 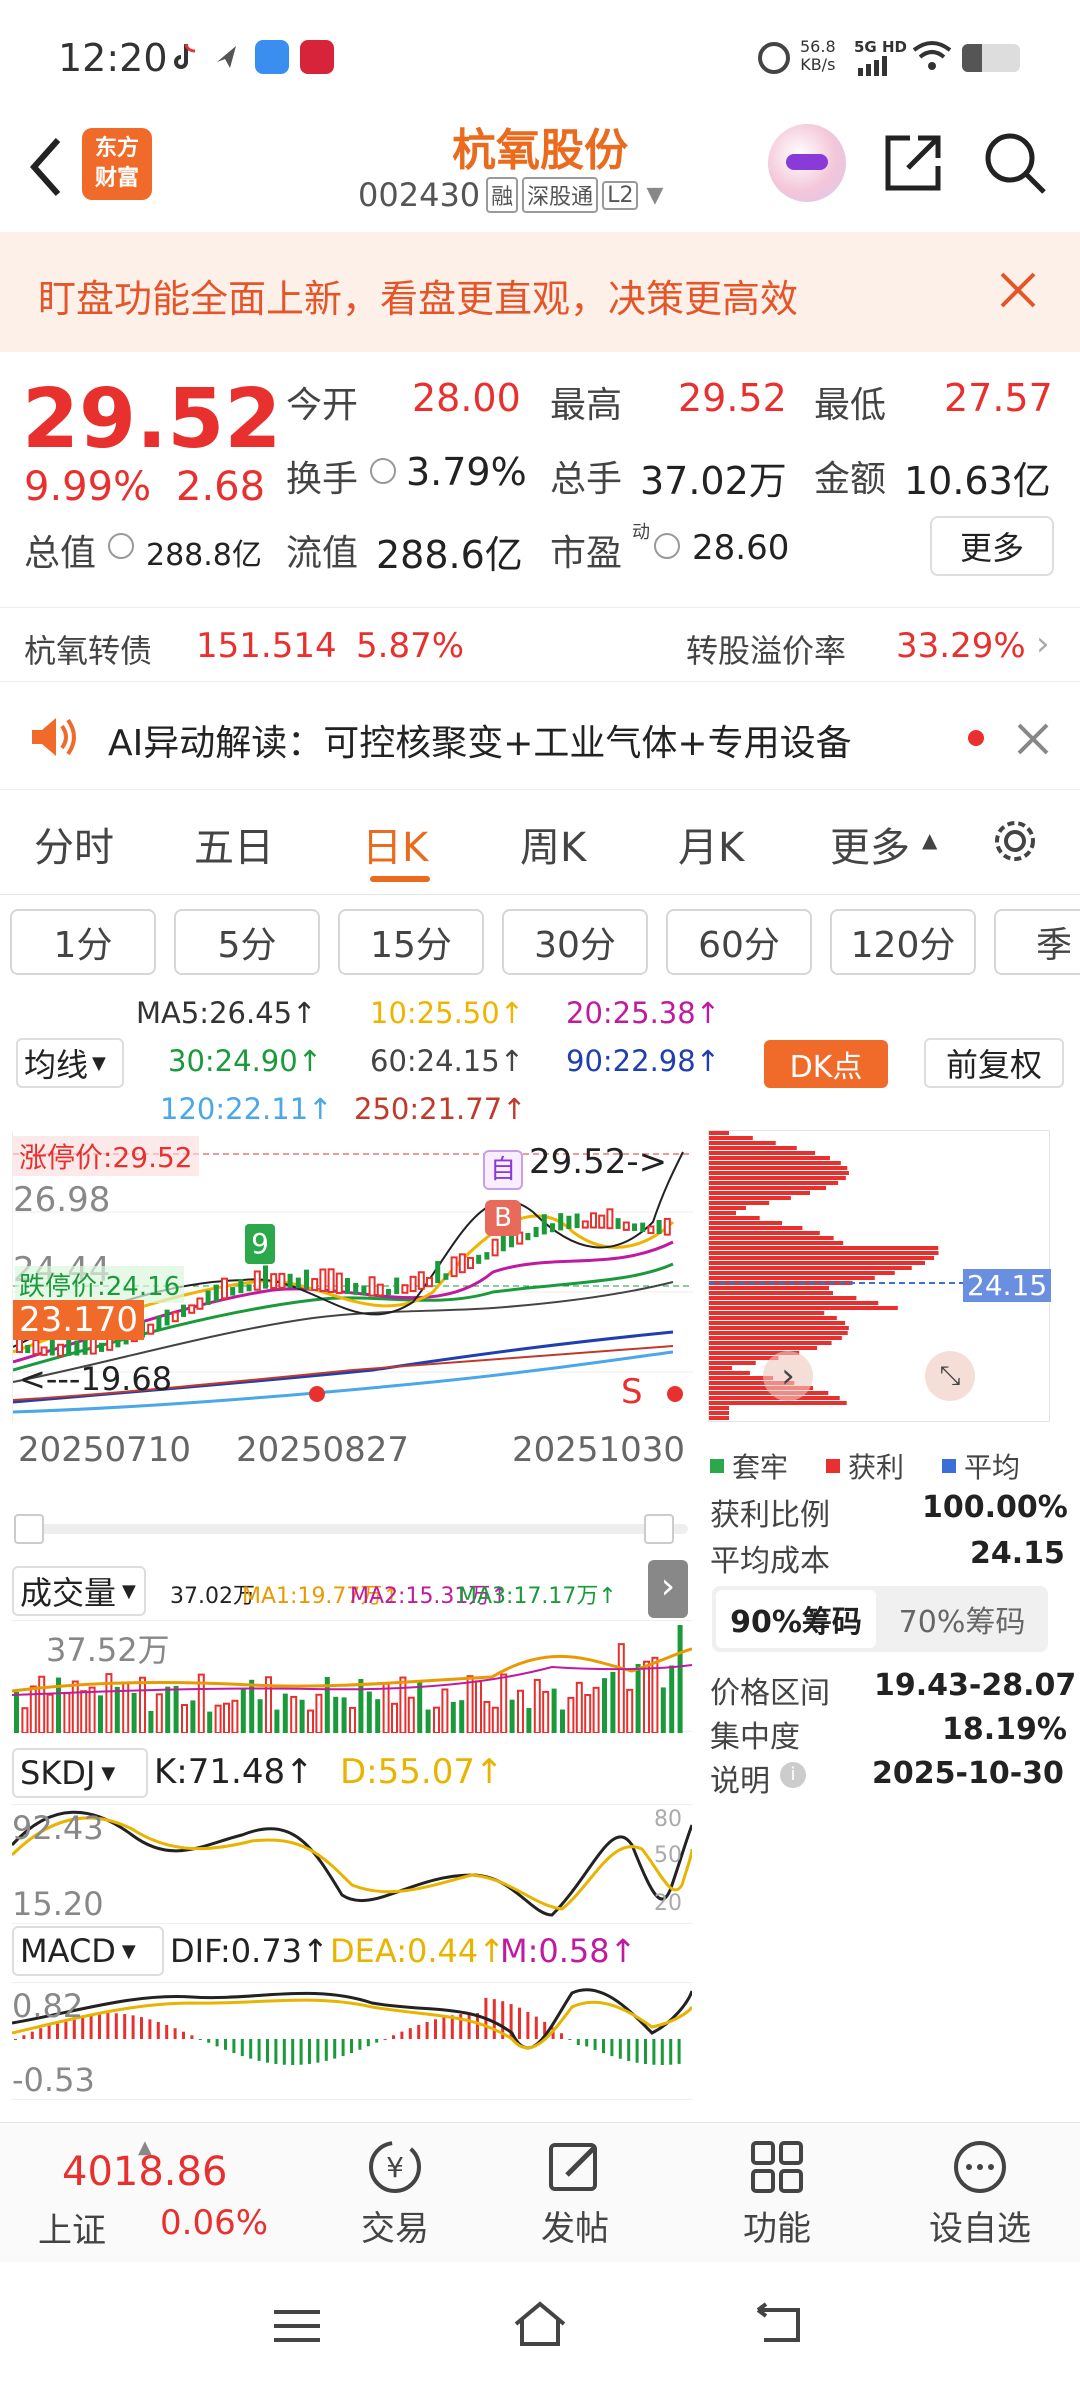 I want to click on sell-signal: S, so click(x=632, y=1392).